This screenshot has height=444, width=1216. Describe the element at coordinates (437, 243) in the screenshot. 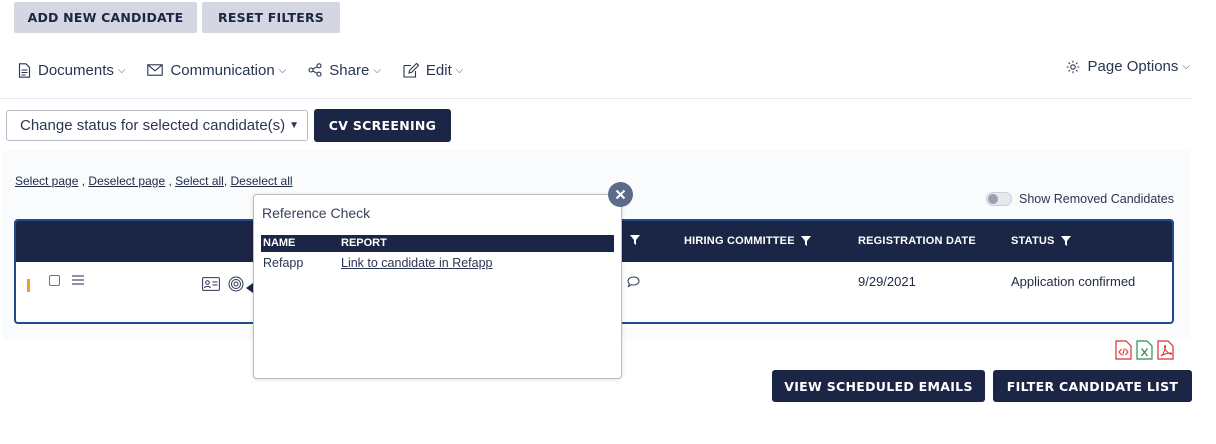

I see `popup-table-header: NAME REPORT` at that location.